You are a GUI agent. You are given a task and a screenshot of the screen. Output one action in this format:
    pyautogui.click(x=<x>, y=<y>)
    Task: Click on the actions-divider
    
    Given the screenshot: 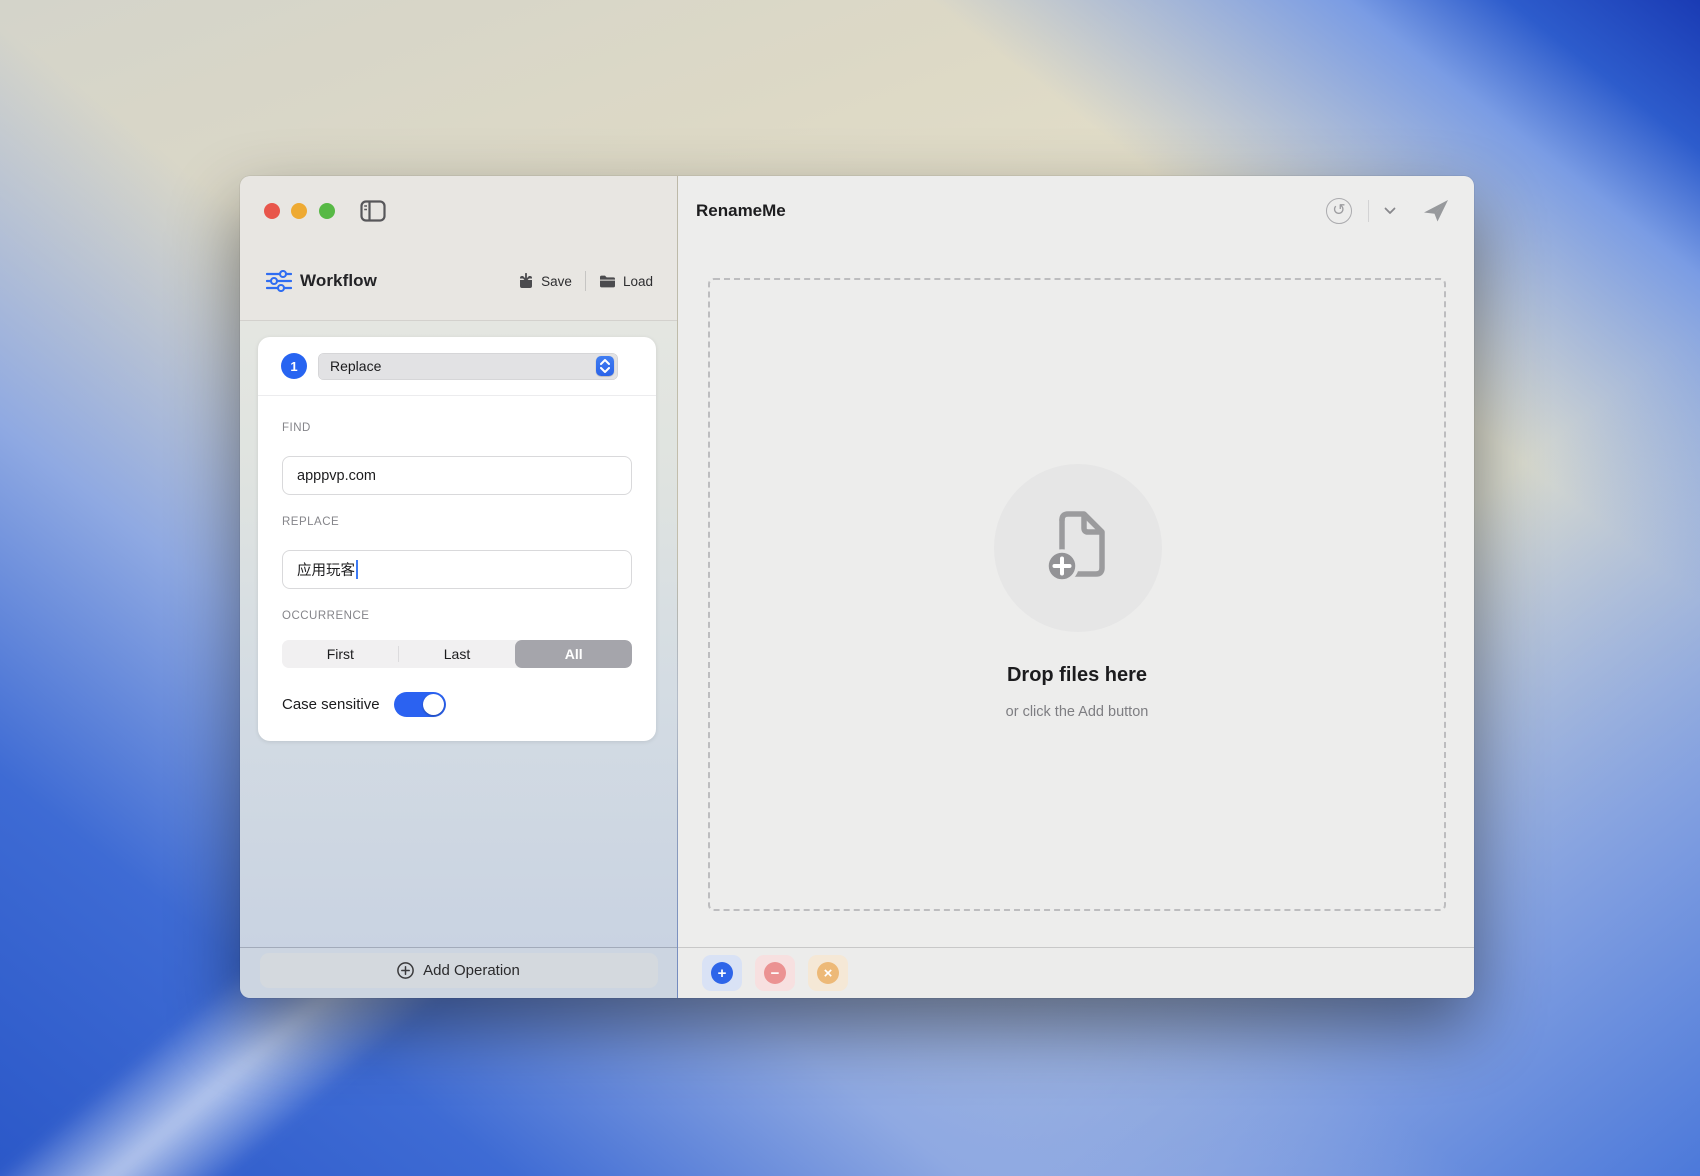 What is the action you would take?
    pyautogui.click(x=585, y=281)
    